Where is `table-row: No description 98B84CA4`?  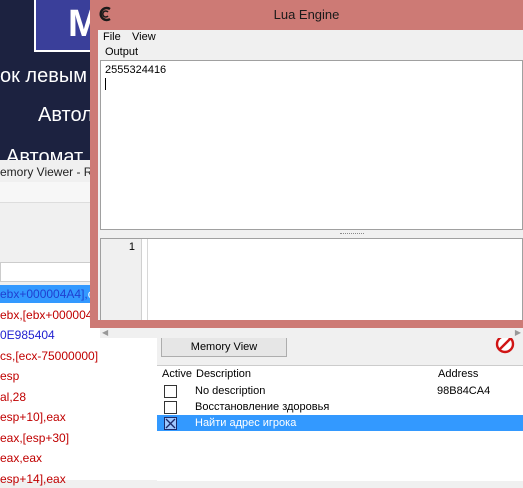 table-row: No description 98B84CA4 is located at coordinates (340, 391).